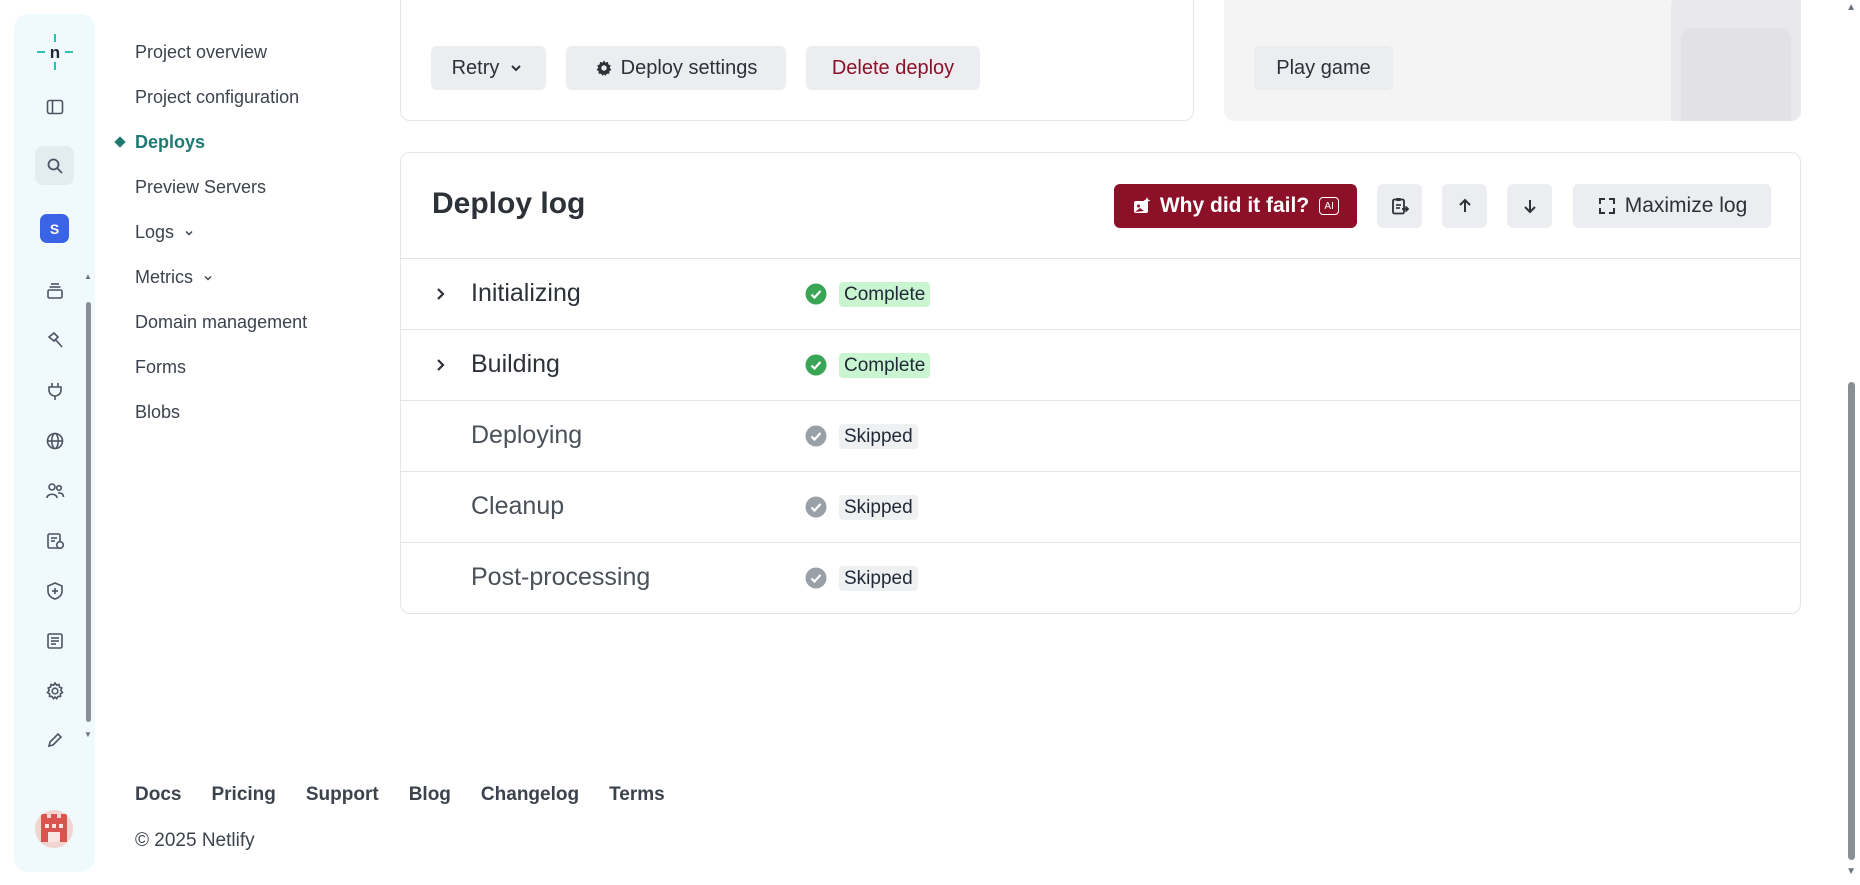 The width and height of the screenshot is (1860, 885). What do you see at coordinates (54, 590) in the screenshot?
I see `shield-icon` at bounding box center [54, 590].